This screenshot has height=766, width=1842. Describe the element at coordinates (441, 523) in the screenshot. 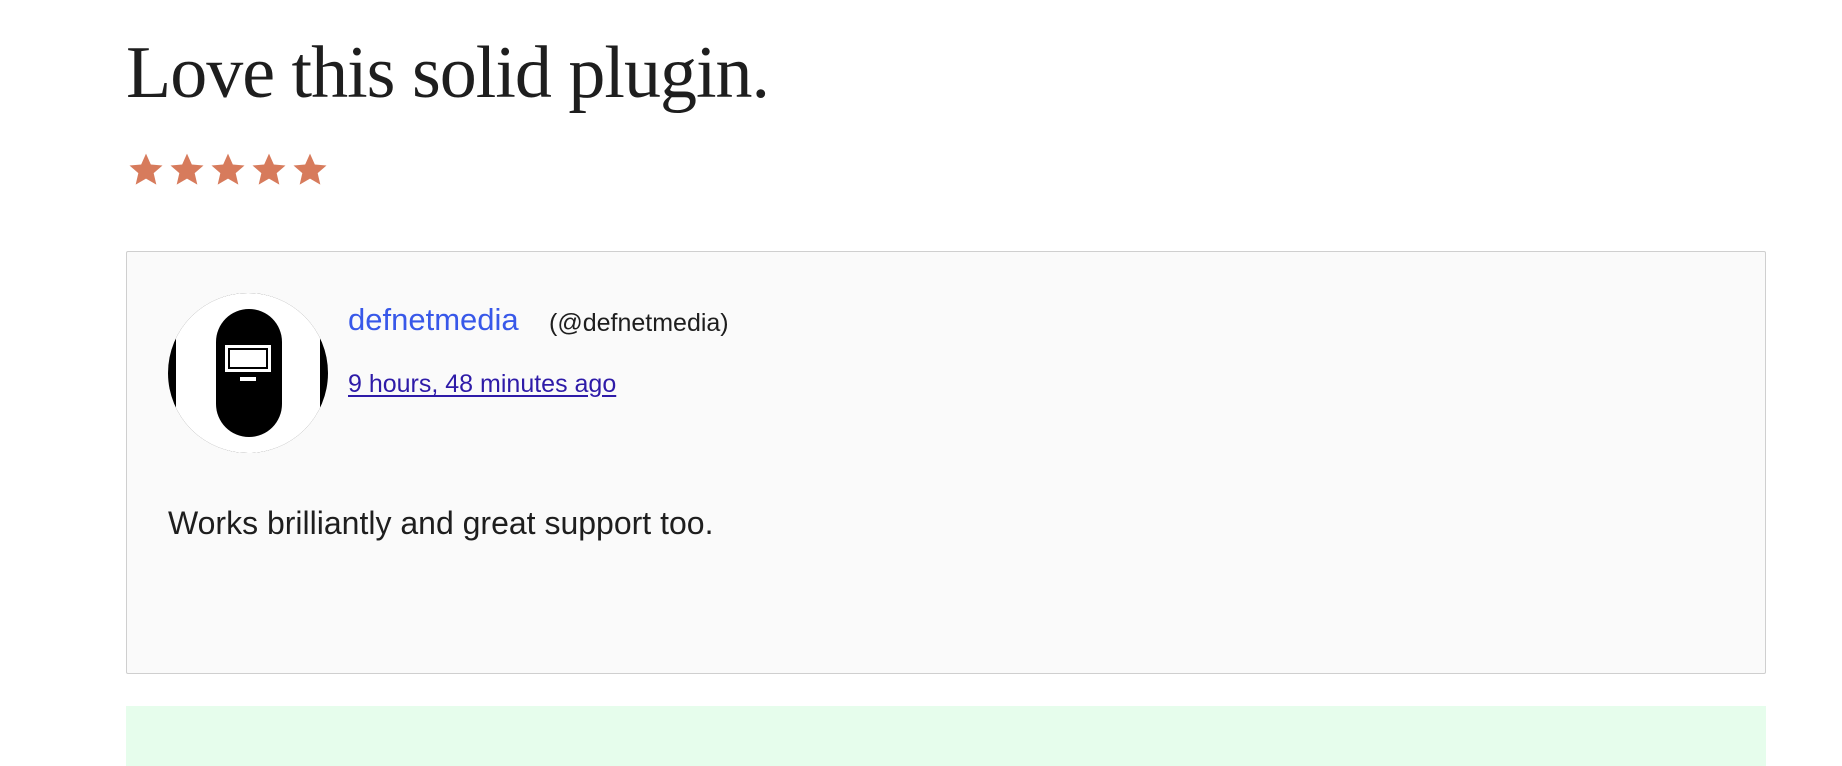

I see `review-body: Works brilliantly and great support too.` at that location.